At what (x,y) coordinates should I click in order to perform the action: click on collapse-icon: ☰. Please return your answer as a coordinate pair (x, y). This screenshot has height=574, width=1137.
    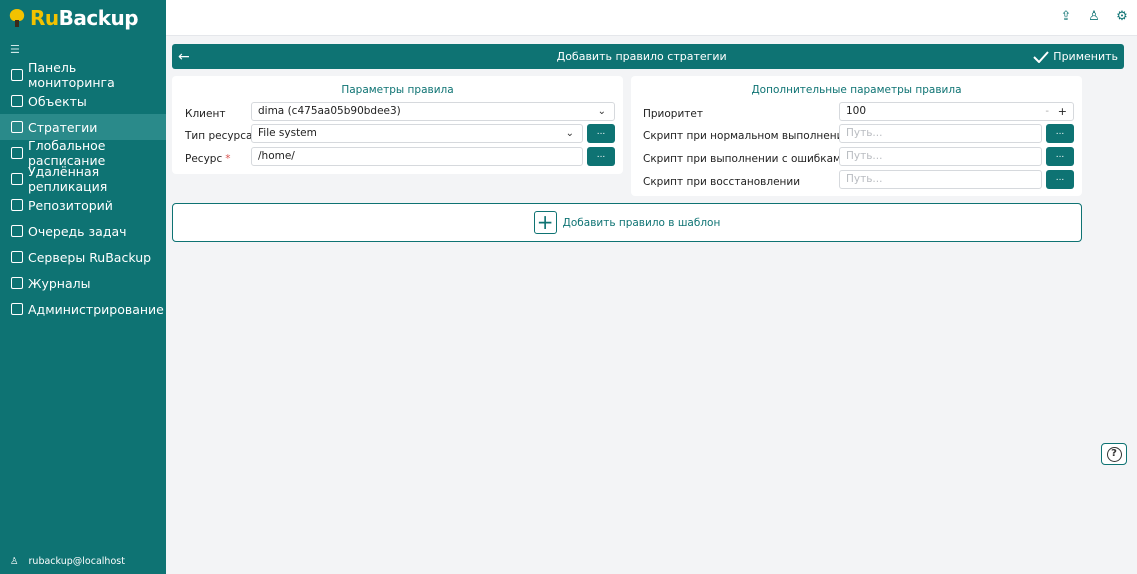
    Looking at the image, I should click on (15, 49).